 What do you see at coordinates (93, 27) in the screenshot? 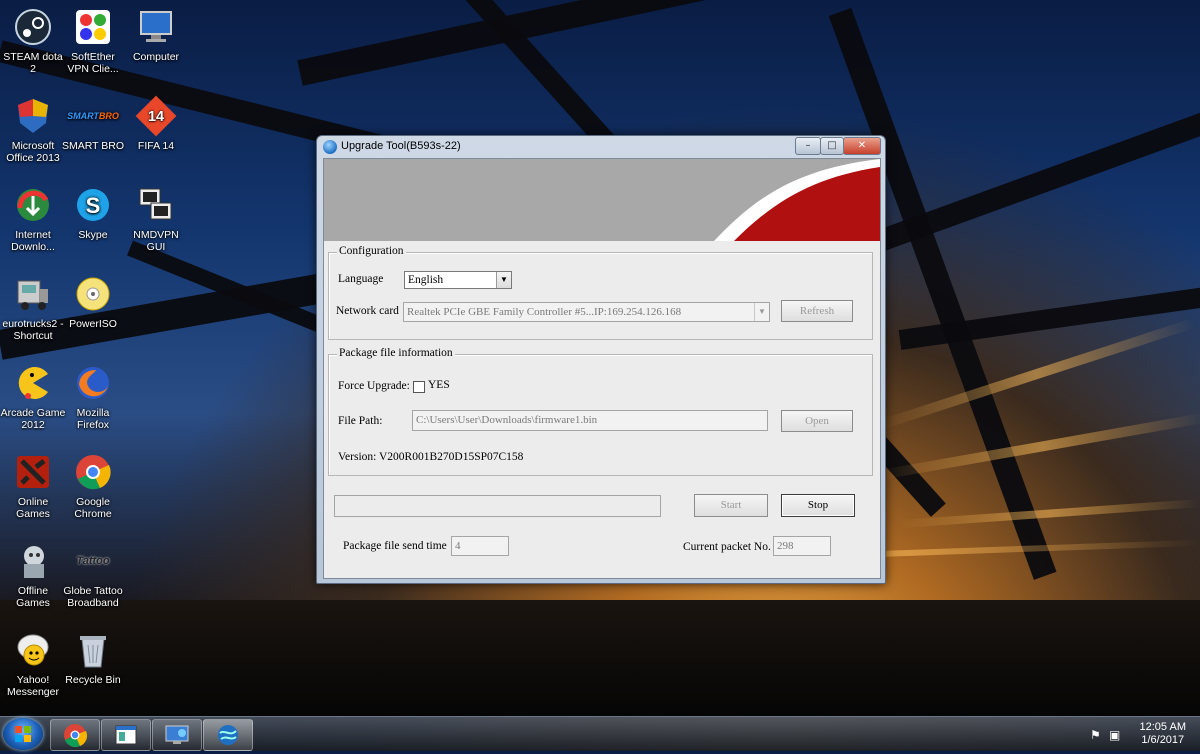
I see `softether-icon` at bounding box center [93, 27].